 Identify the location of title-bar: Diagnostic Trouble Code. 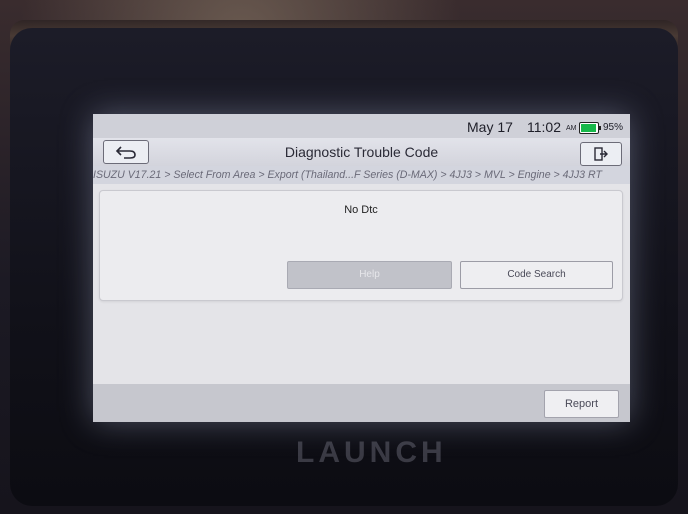
(361, 152).